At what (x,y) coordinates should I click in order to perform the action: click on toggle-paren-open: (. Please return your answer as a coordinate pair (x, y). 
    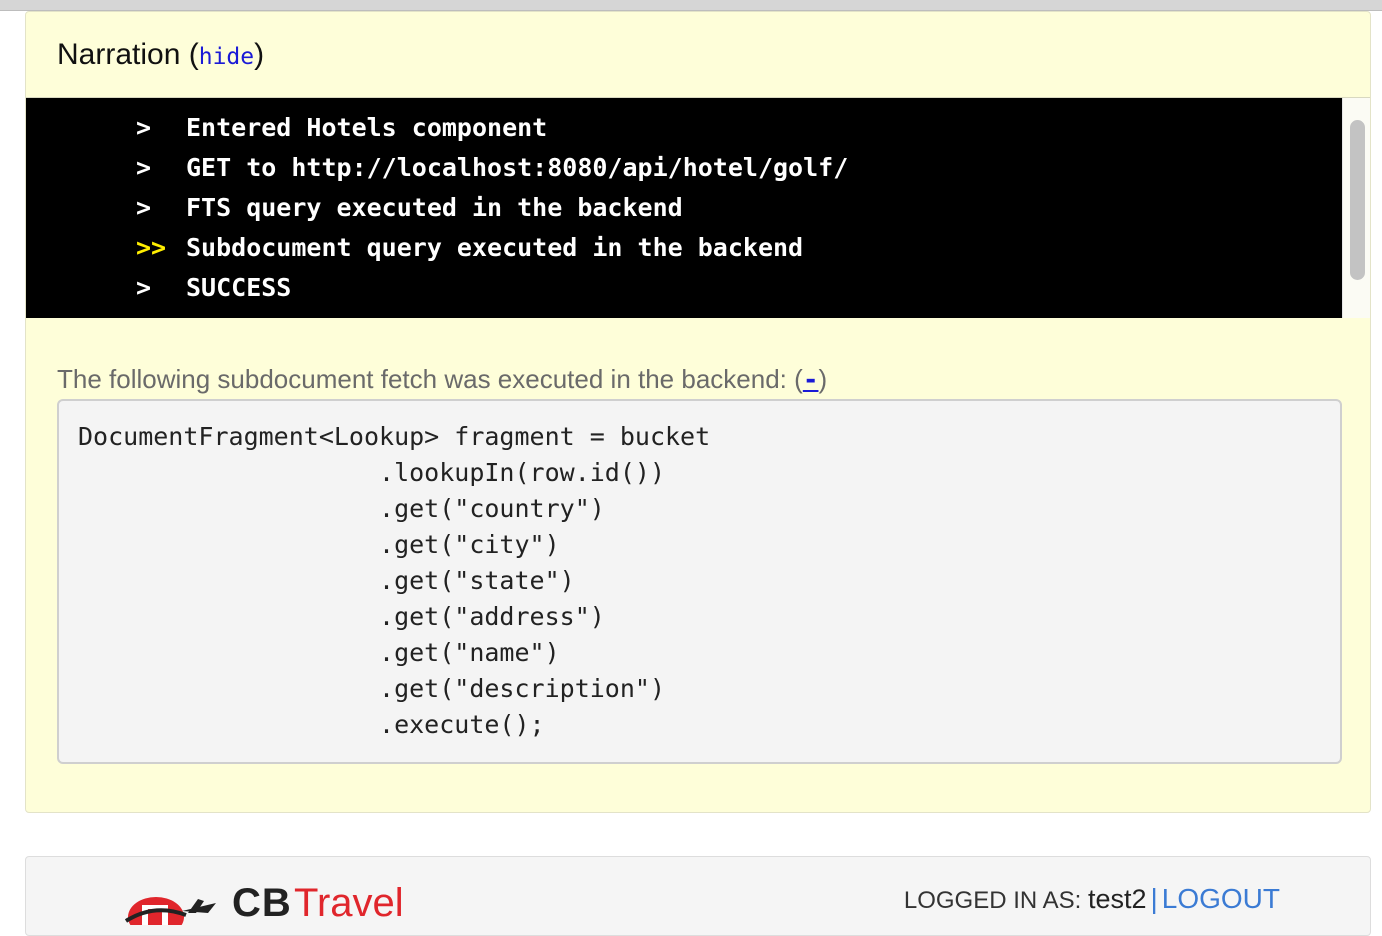
    Looking at the image, I should click on (798, 379).